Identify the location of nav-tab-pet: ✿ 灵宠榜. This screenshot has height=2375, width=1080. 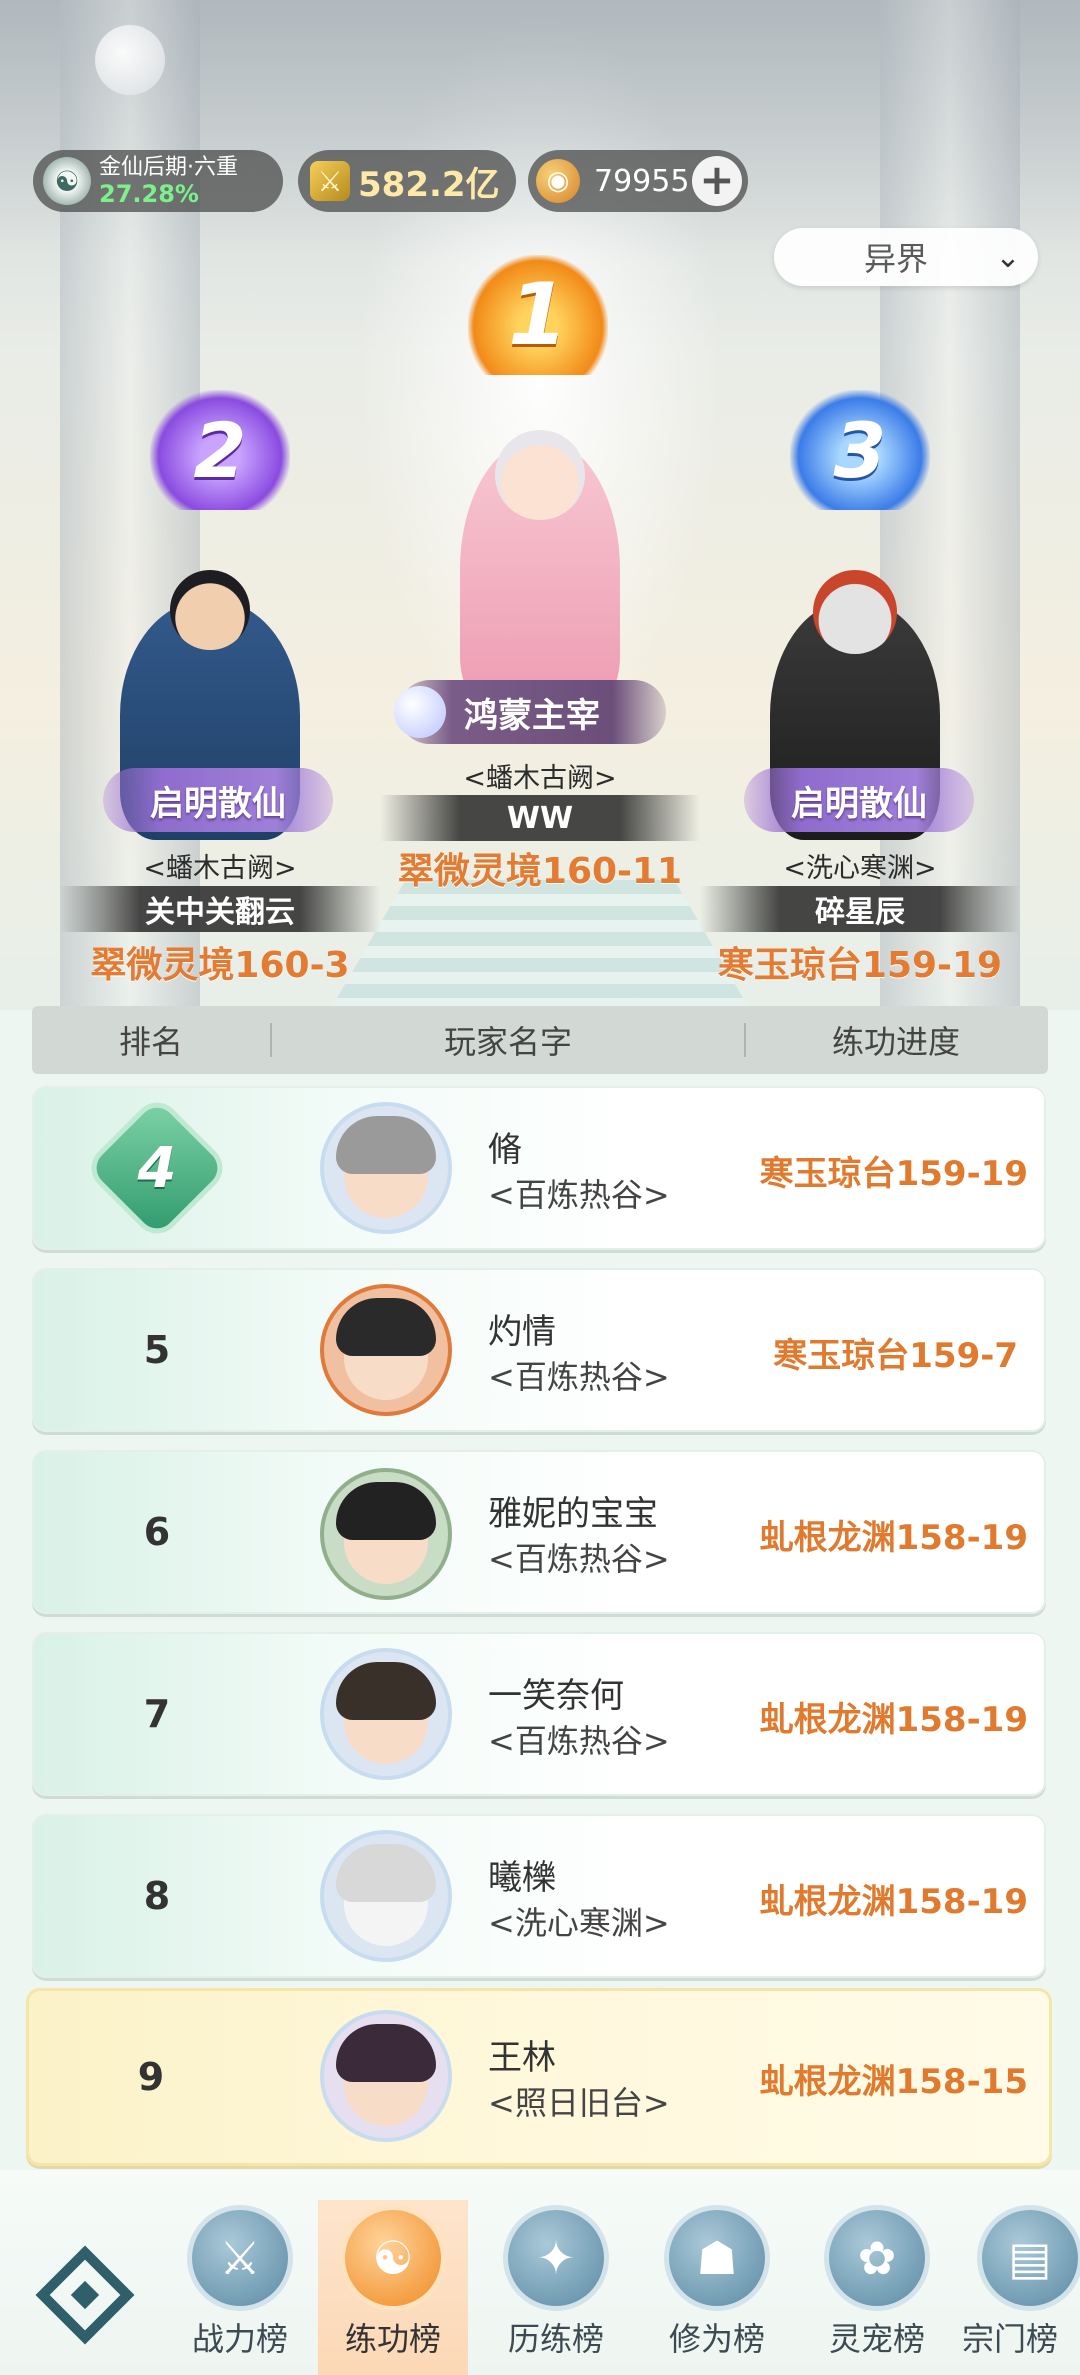
(877, 2287).